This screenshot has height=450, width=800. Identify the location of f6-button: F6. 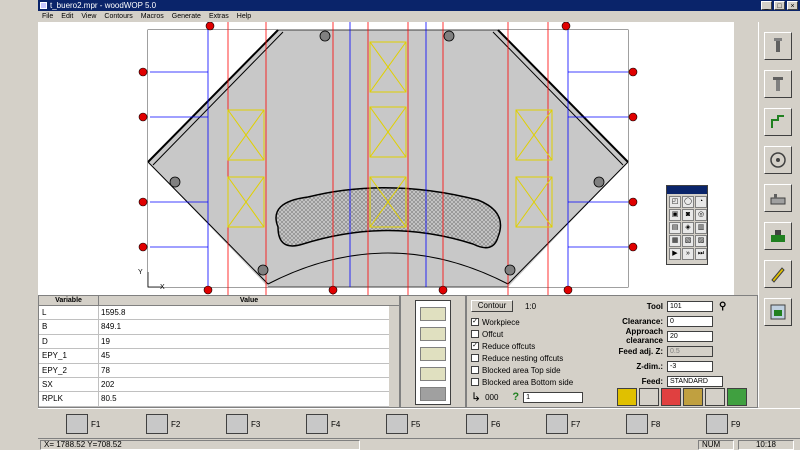
(483, 424).